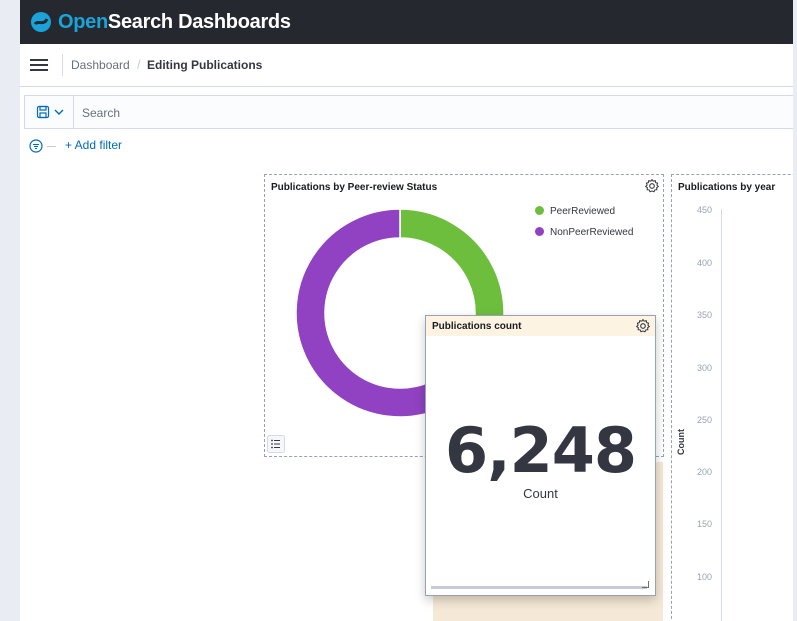  What do you see at coordinates (539, 587) in the screenshot?
I see `resize-bar` at bounding box center [539, 587].